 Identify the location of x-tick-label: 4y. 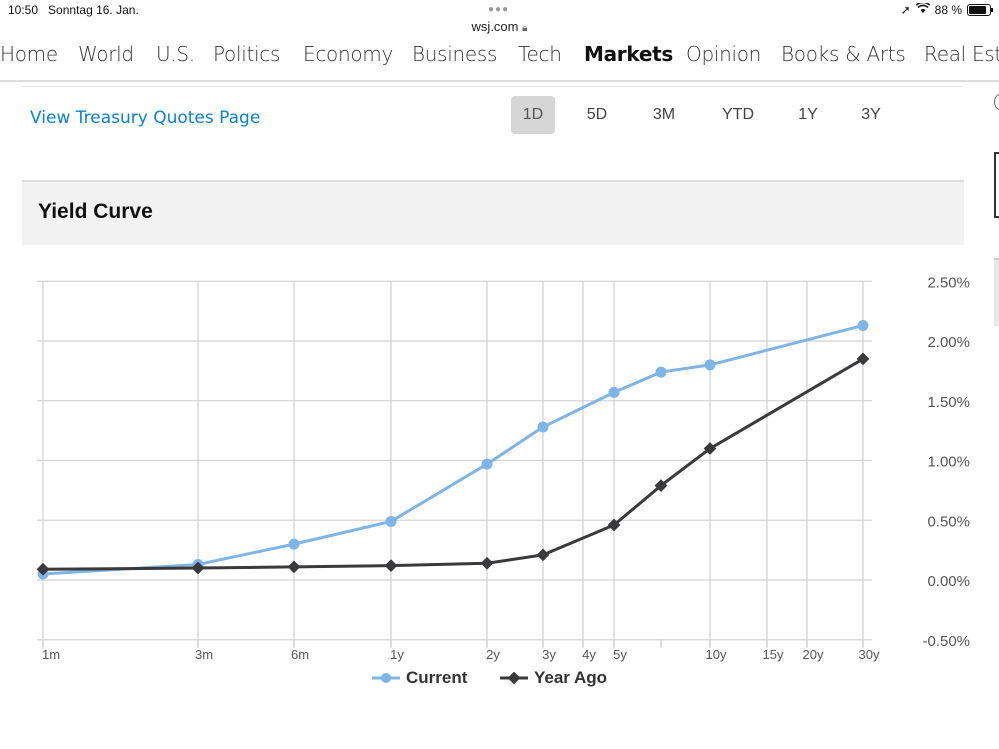
(589, 654).